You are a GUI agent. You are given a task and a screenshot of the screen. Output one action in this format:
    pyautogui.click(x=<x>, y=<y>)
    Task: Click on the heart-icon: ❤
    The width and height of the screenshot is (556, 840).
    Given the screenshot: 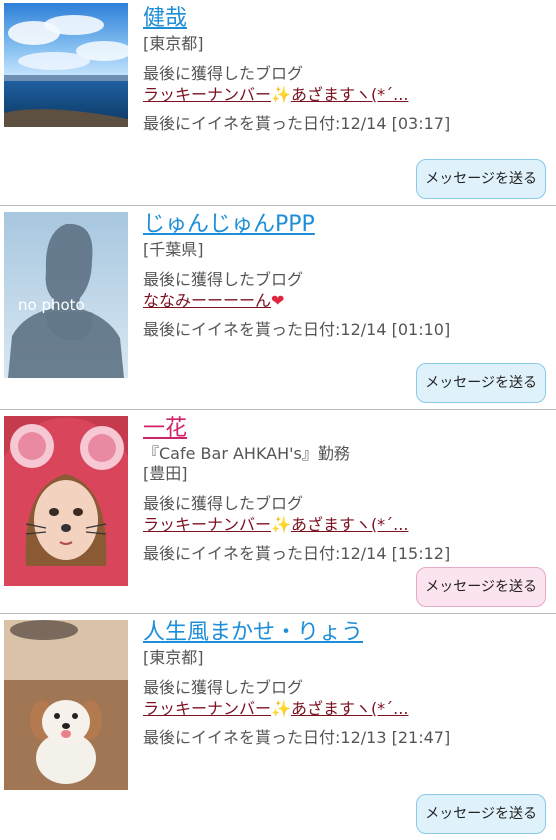 What is the action you would take?
    pyautogui.click(x=278, y=300)
    